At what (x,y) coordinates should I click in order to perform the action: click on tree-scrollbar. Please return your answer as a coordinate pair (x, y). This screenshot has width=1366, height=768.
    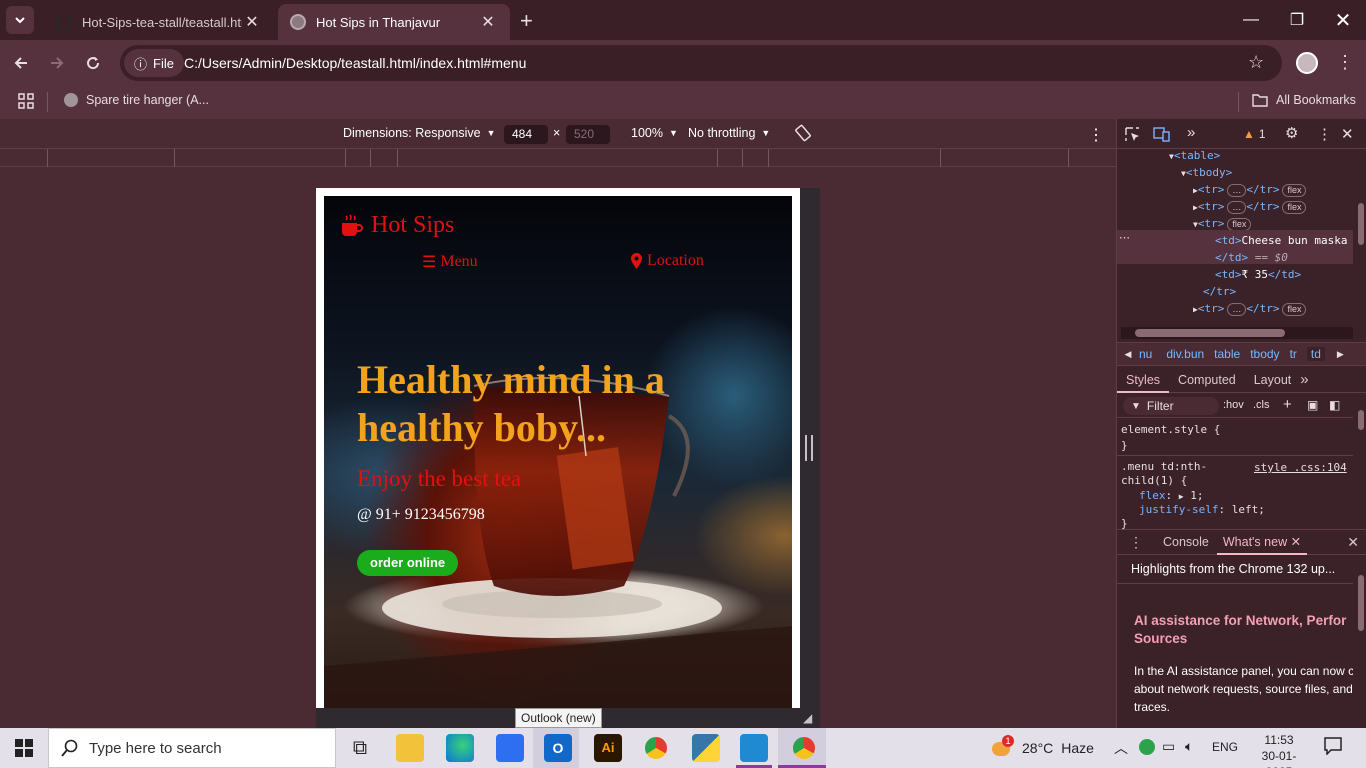
    Looking at the image, I should click on (1360, 238).